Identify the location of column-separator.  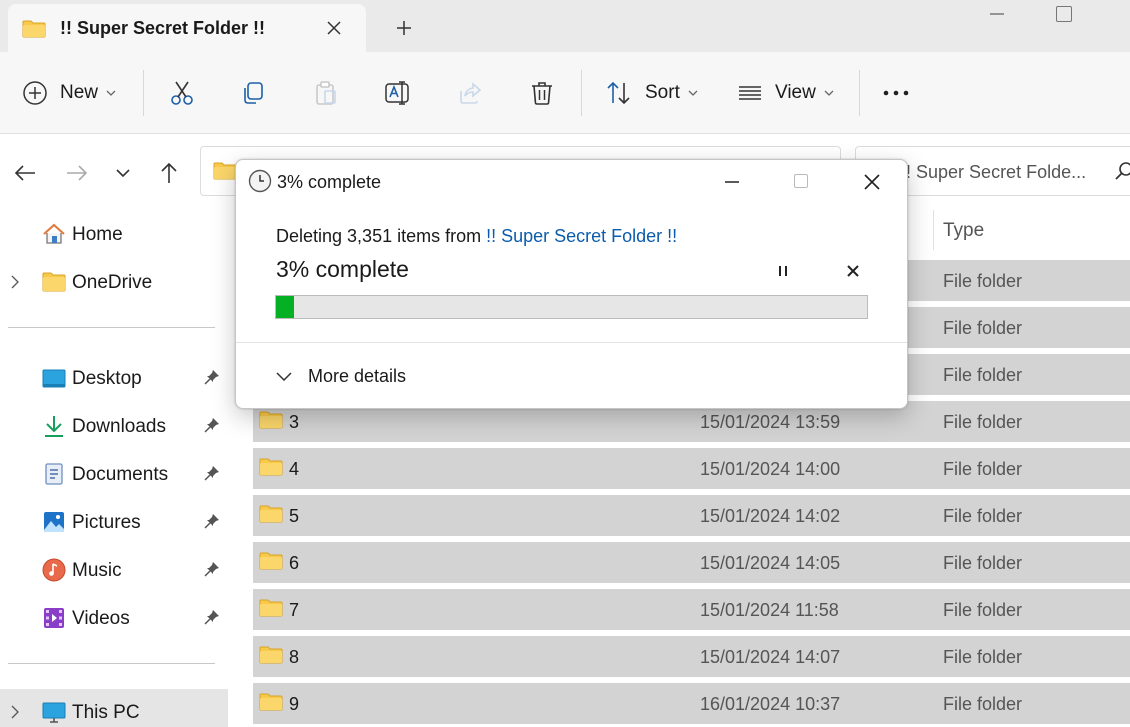
(933, 230).